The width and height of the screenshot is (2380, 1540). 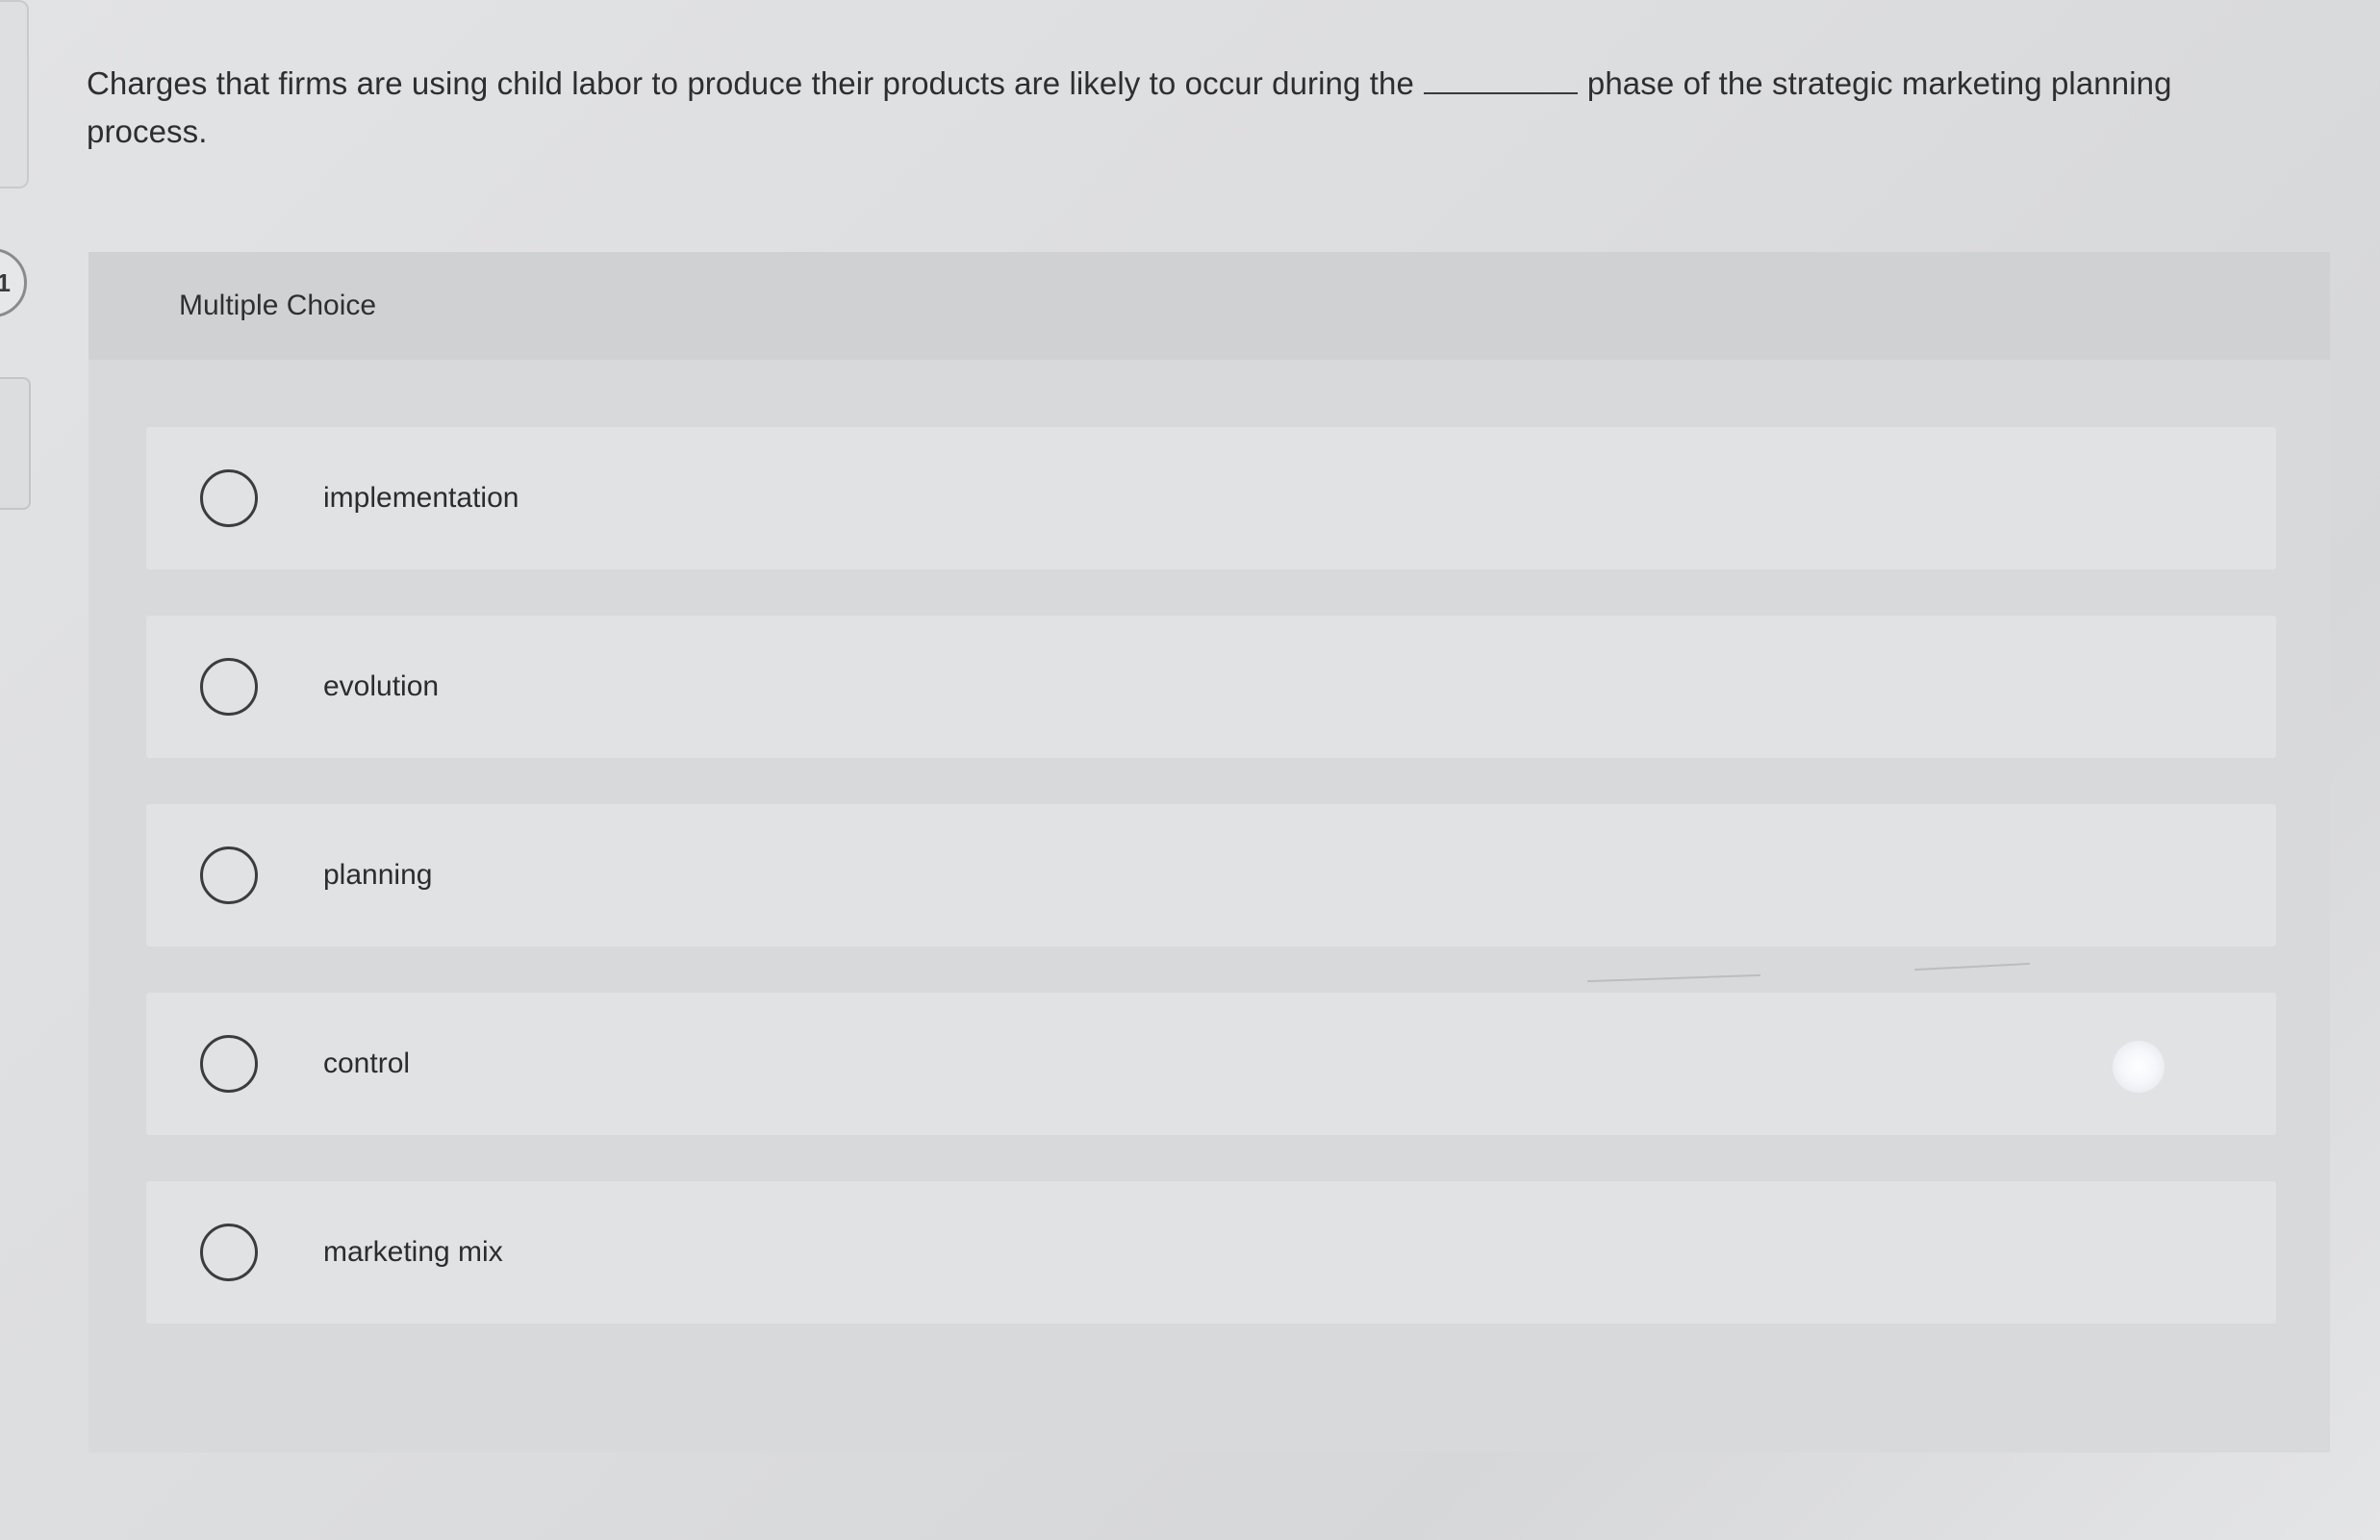 What do you see at coordinates (1211, 687) in the screenshot?
I see `option-evolution: evolution` at bounding box center [1211, 687].